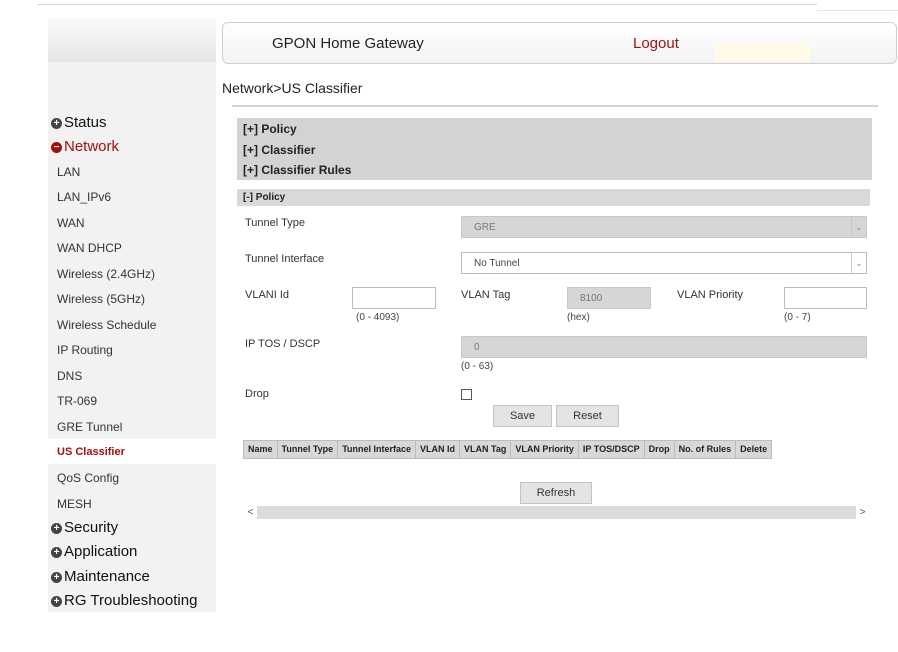 The height and width of the screenshot is (652, 898). I want to click on top-divider, so click(427, 4).